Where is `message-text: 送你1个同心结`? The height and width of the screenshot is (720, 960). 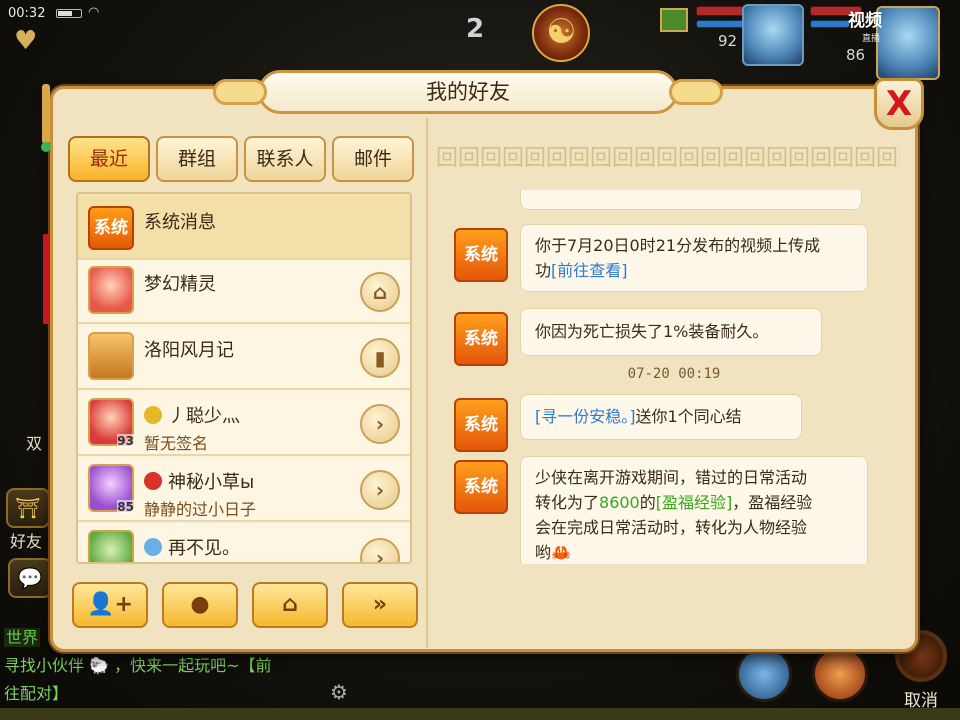
message-text: 送你1个同心结 is located at coordinates (688, 416).